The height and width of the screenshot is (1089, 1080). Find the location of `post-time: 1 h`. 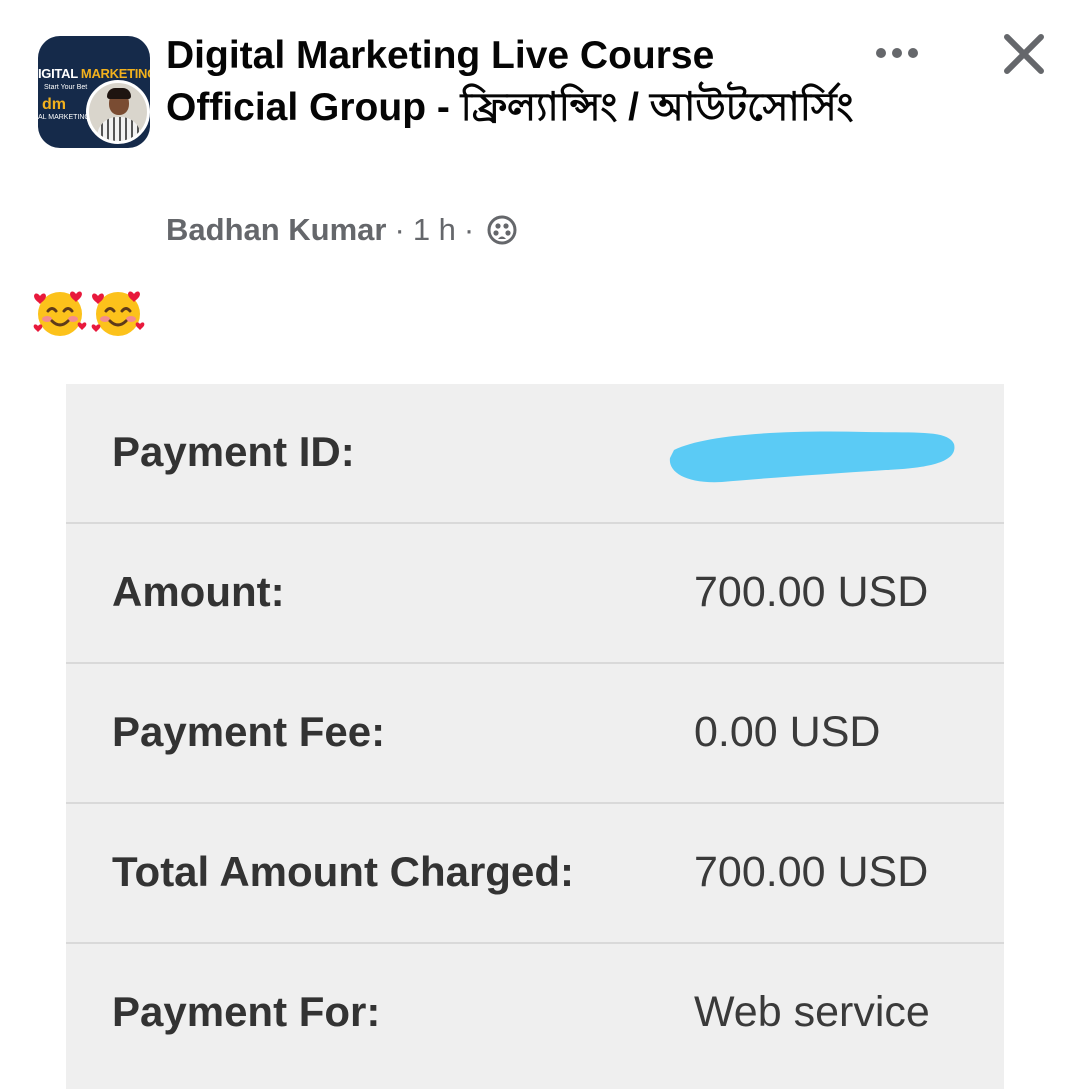

post-time: 1 h is located at coordinates (434, 230).